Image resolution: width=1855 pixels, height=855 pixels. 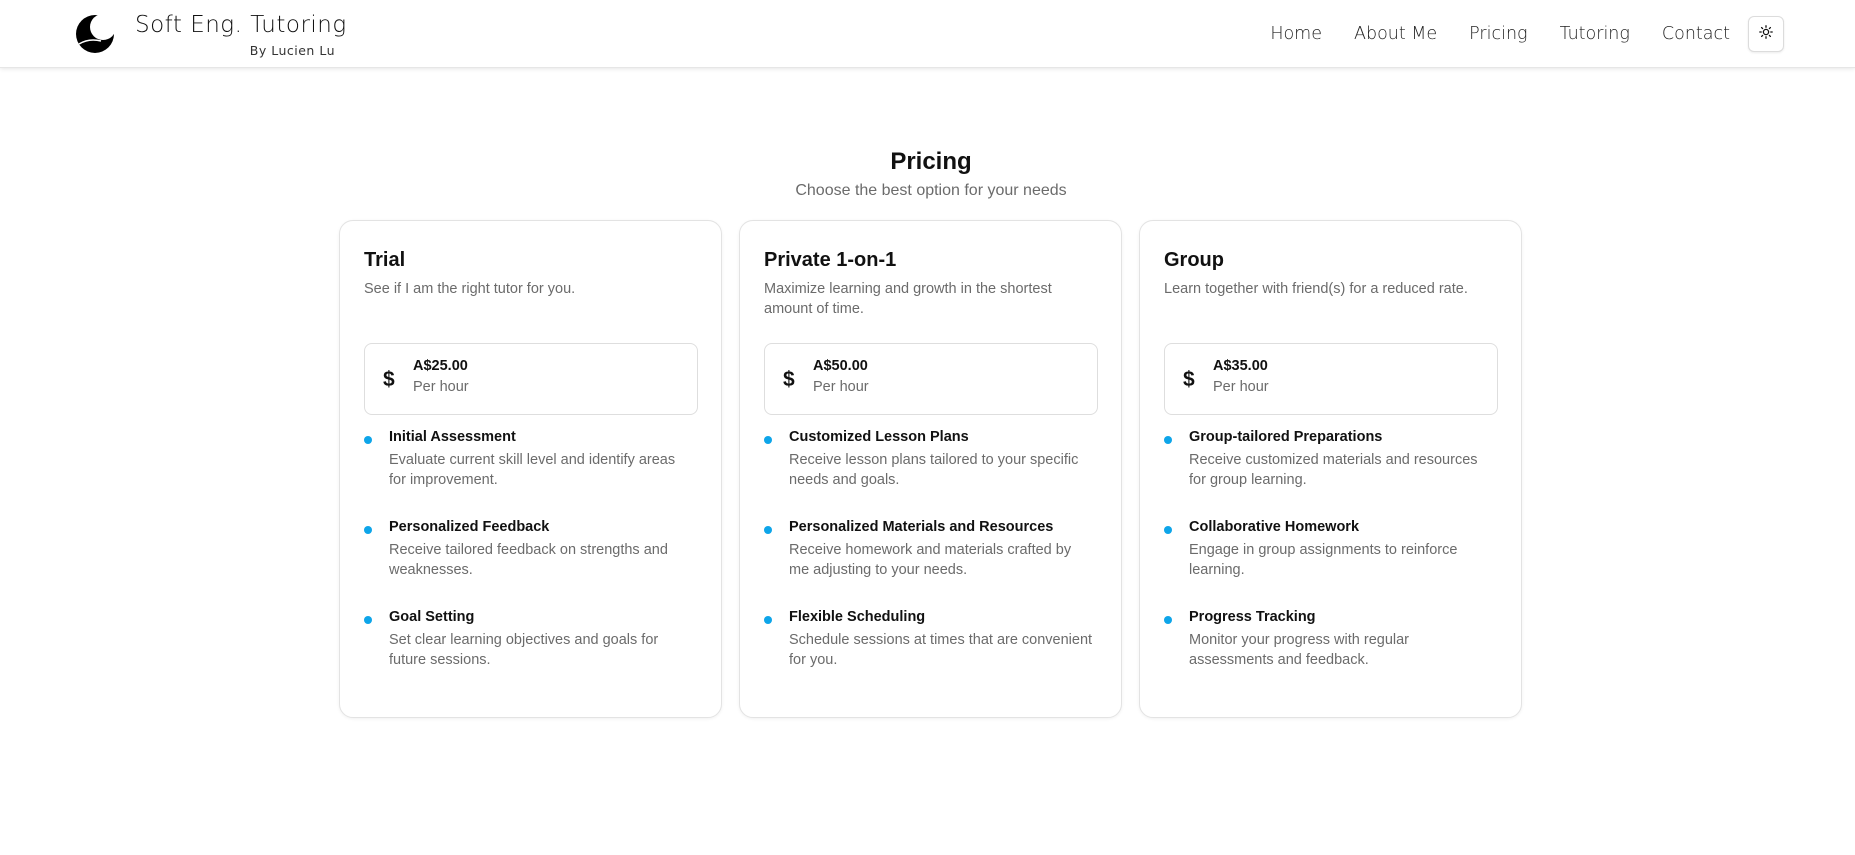 What do you see at coordinates (931, 190) in the screenshot?
I see `pricing-subheading: Choose the best option for your needs` at bounding box center [931, 190].